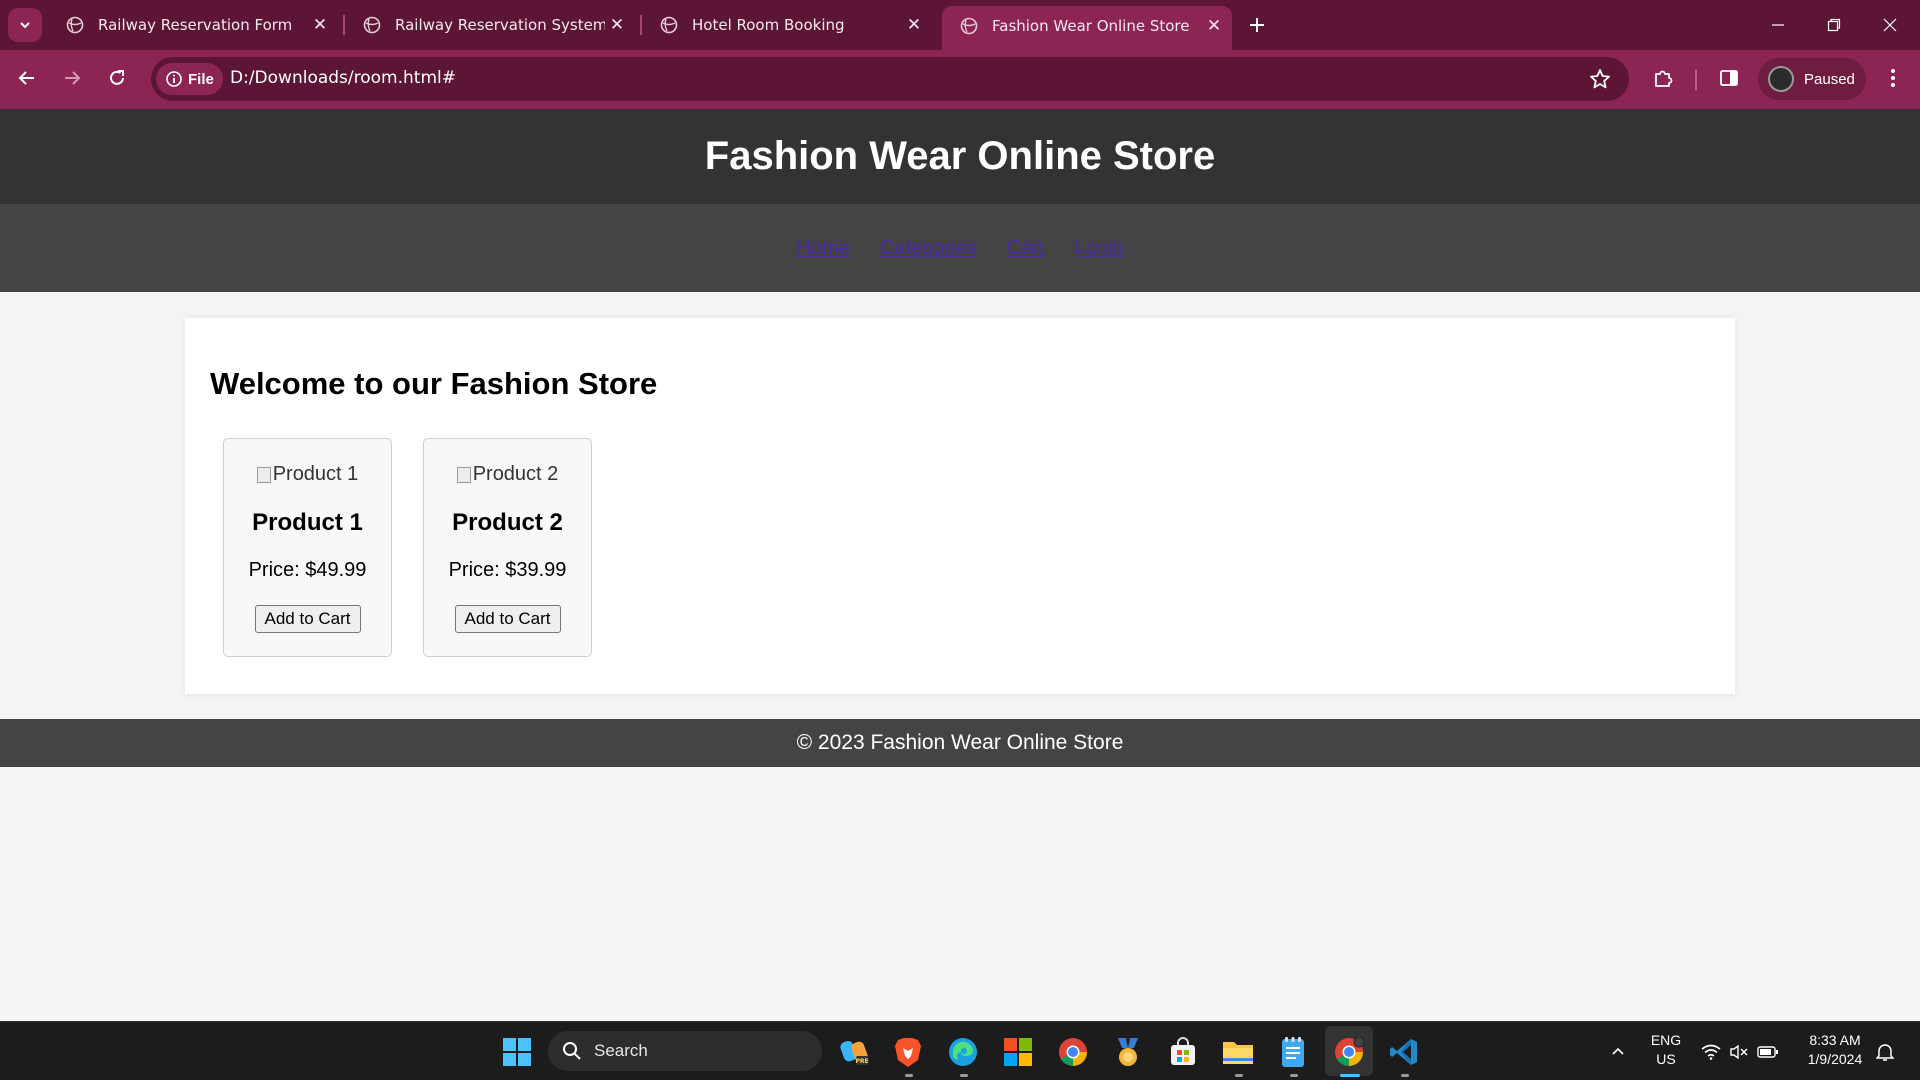  I want to click on clock: 8:33 AM 1/9/2024, so click(1835, 1050).